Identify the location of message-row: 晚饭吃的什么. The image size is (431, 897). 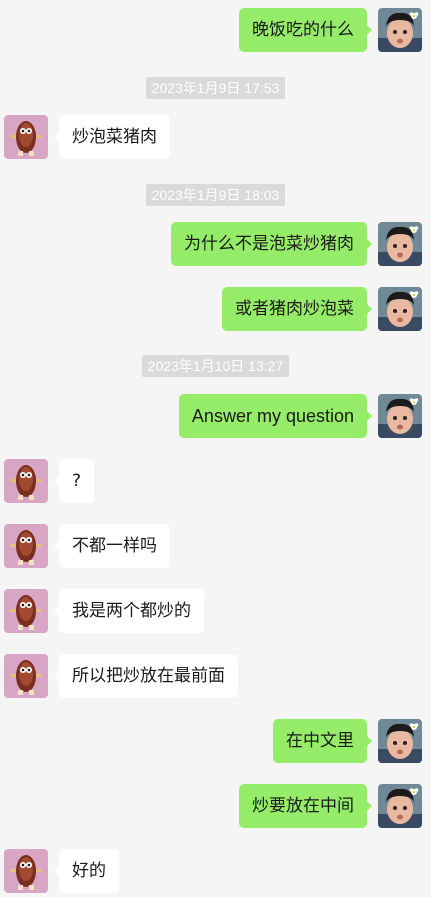
(215, 30).